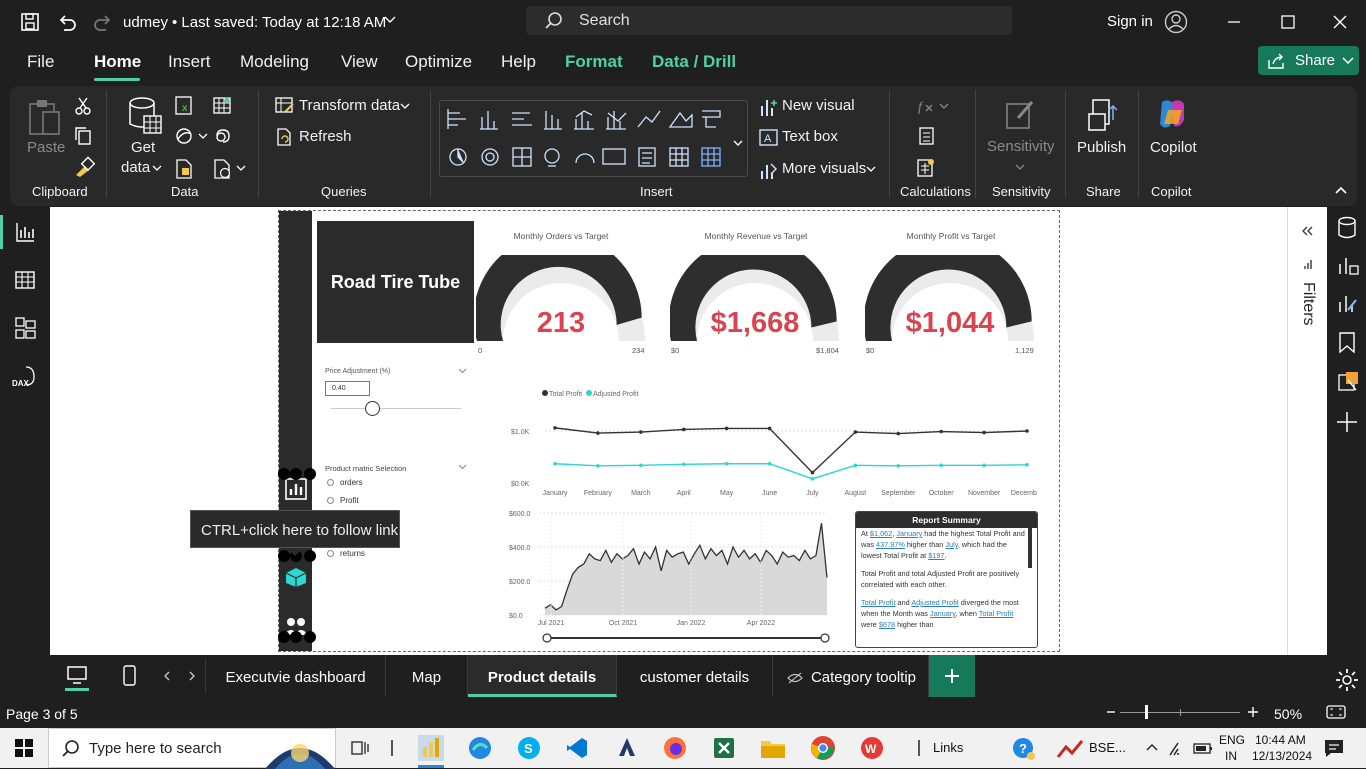 The image size is (1366, 769). I want to click on search-input: Search, so click(769, 20).